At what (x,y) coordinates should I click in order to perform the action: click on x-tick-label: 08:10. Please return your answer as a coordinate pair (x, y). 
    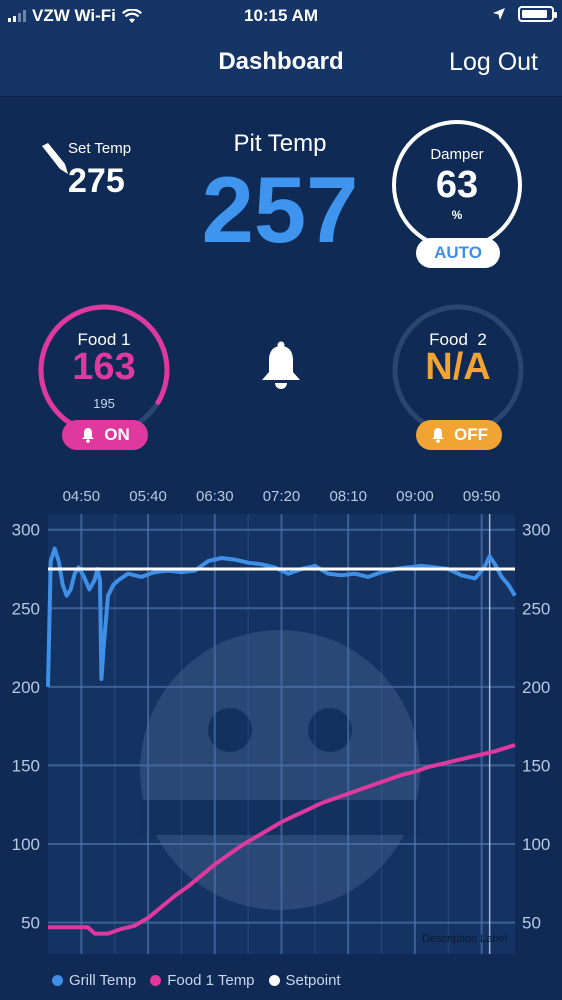
    Looking at the image, I should click on (348, 496).